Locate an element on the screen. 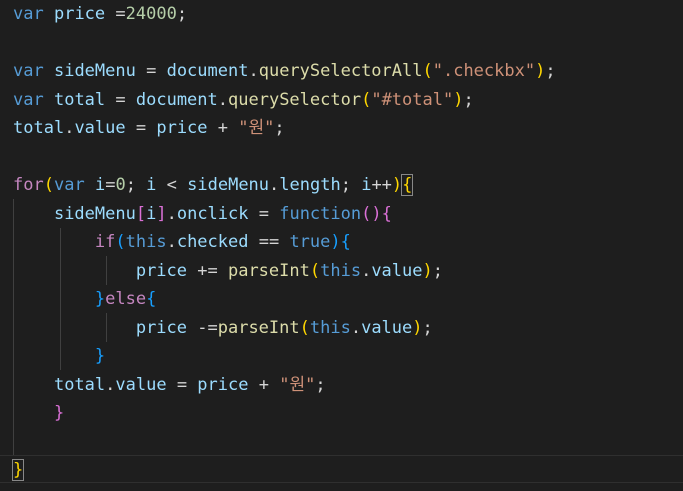  code-token: ".checkbx" is located at coordinates (484, 71).